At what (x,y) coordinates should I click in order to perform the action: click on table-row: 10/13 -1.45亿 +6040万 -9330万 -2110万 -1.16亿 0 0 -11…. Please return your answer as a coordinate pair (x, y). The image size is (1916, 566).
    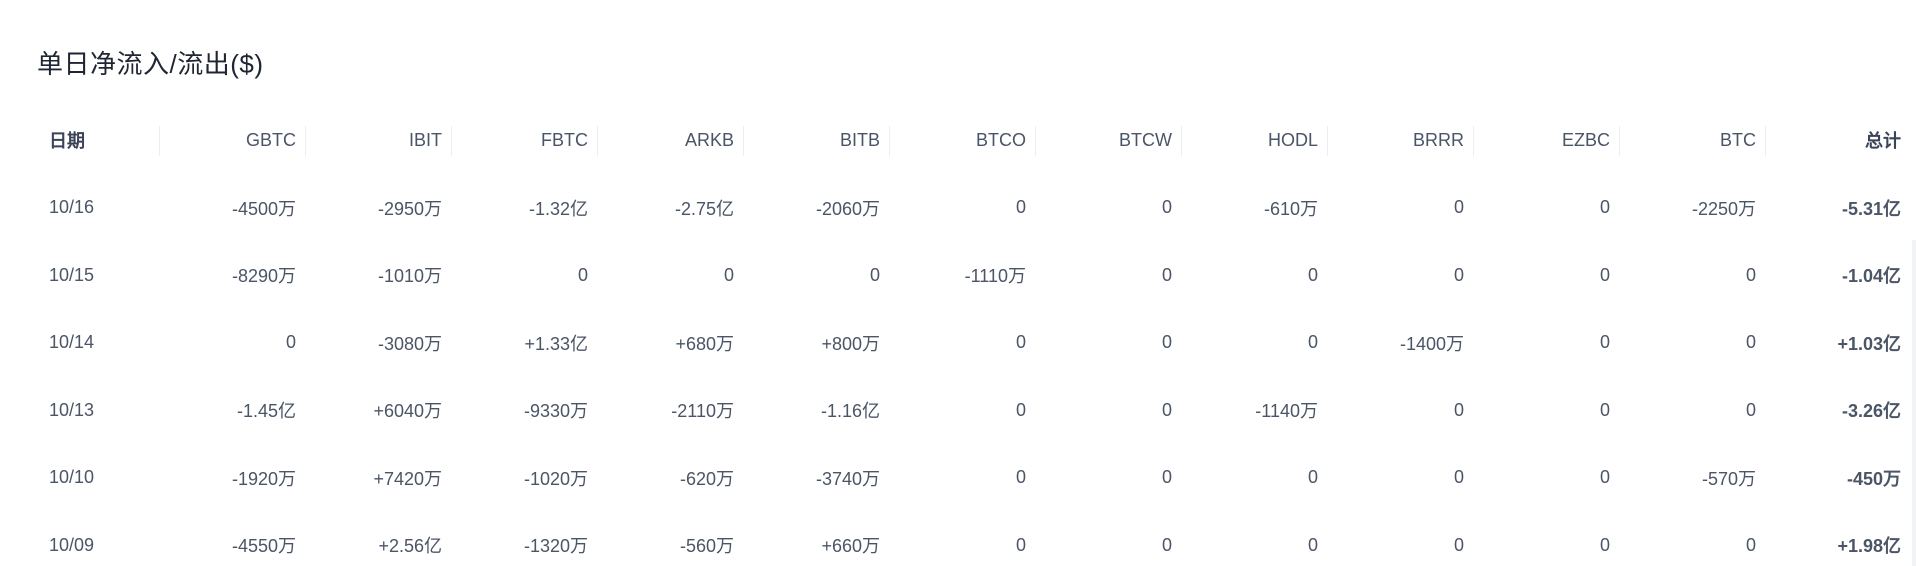
    Looking at the image, I should click on (974, 411).